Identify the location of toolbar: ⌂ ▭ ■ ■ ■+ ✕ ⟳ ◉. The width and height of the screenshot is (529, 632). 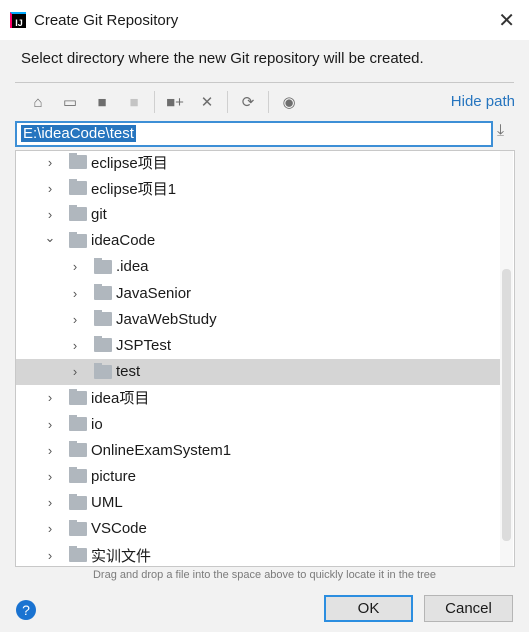
(163, 102).